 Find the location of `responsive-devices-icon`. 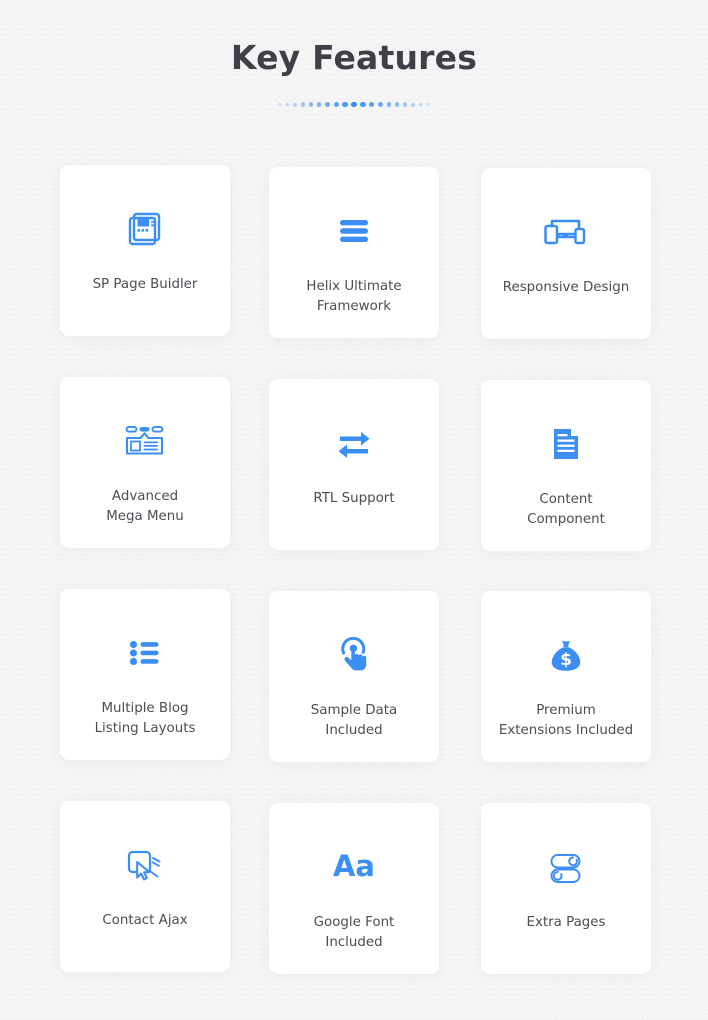

responsive-devices-icon is located at coordinates (566, 232).